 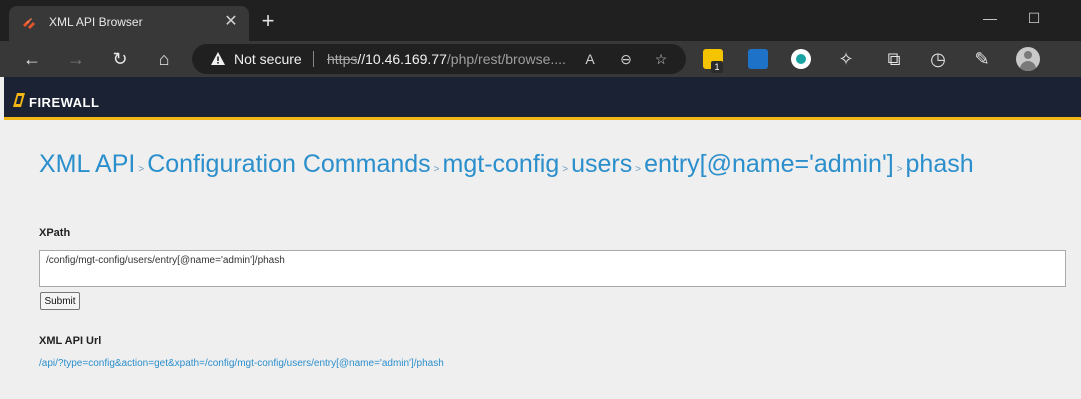 I want to click on favorites-icon: ⧉, so click(x=894, y=59).